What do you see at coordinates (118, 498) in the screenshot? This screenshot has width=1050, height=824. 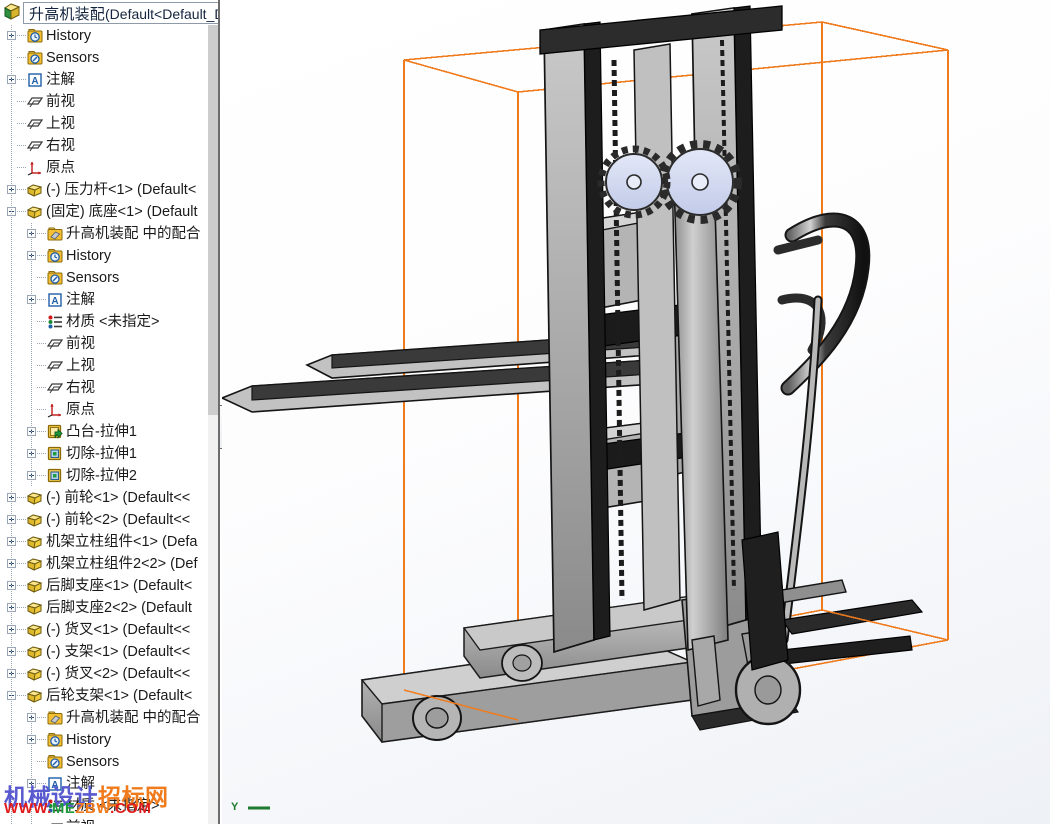 I see `tree-item-label: (-) 前轮<1> (Default<<` at bounding box center [118, 498].